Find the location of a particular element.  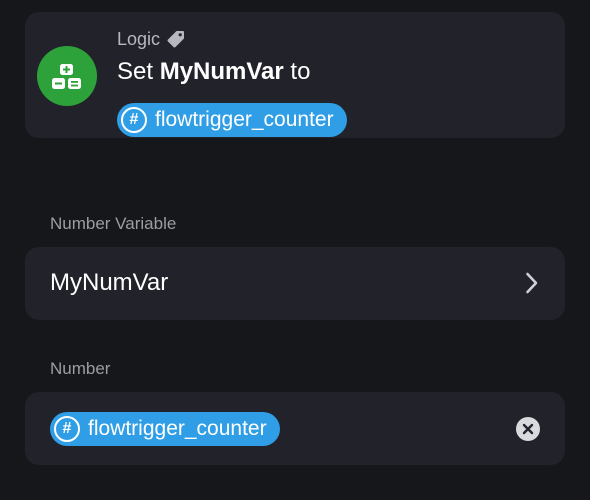

tag-icon is located at coordinates (176, 39).